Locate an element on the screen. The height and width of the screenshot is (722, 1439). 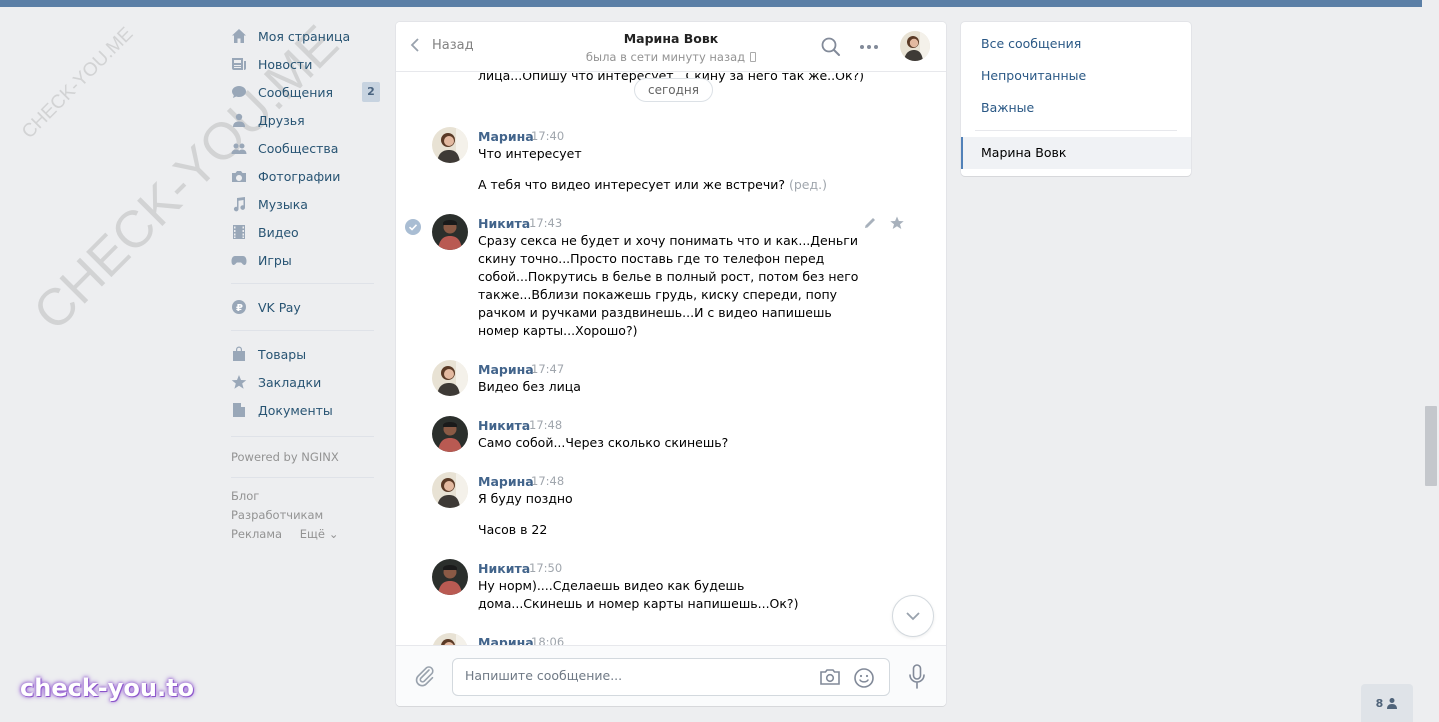
message-time: 17:40 is located at coordinates (547, 136).